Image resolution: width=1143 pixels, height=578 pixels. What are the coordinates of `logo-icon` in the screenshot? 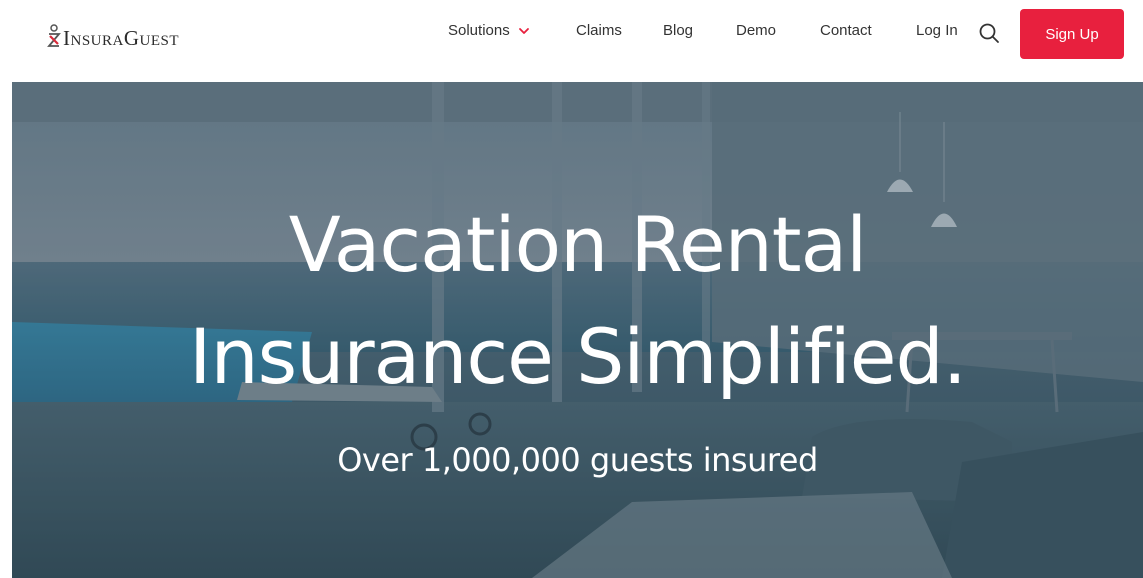 It's located at (54, 35).